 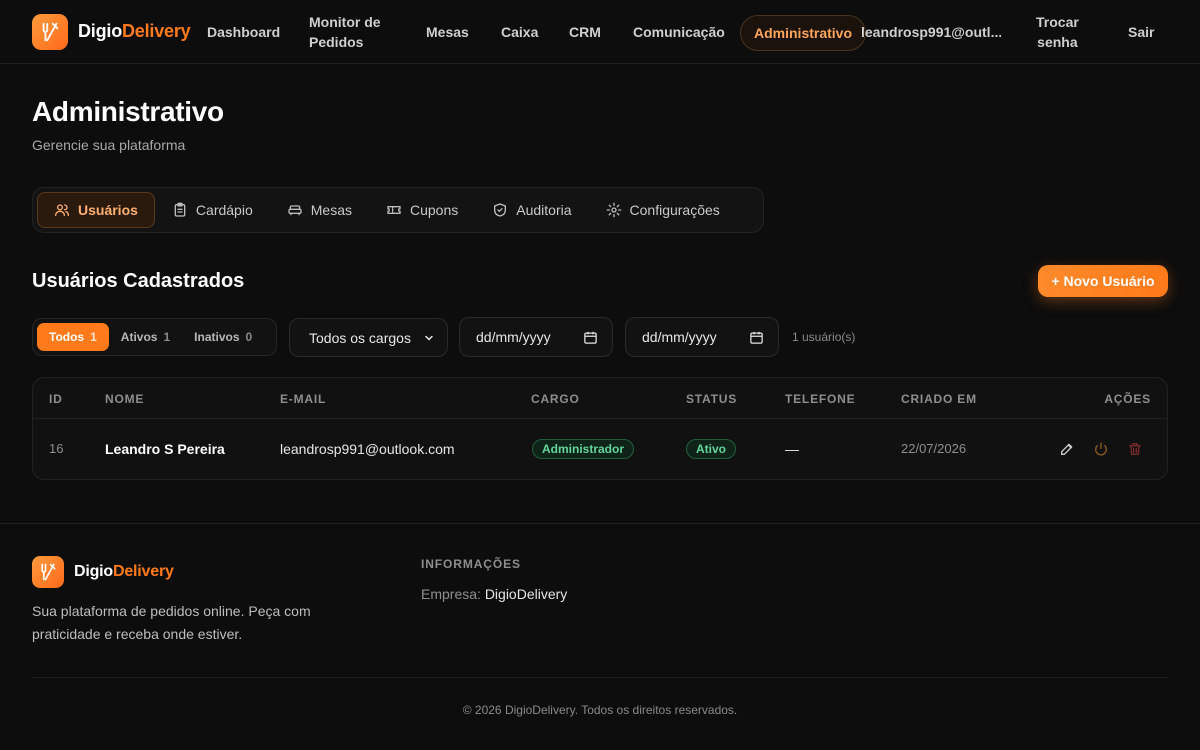 What do you see at coordinates (934, 448) in the screenshot?
I see `cell-created: 22/07/2026` at bounding box center [934, 448].